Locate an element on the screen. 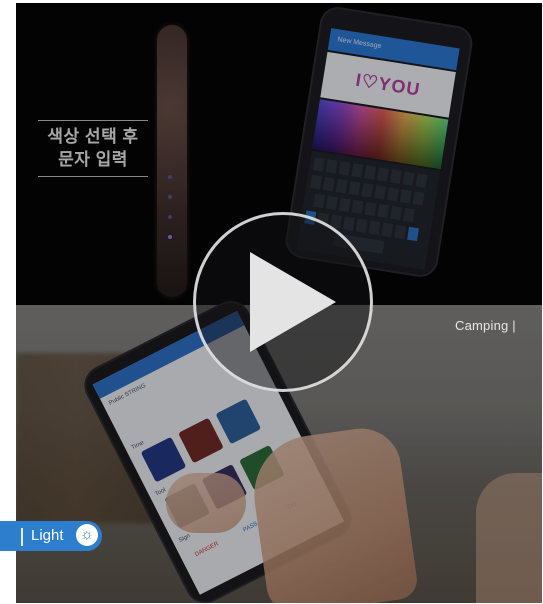 The height and width of the screenshot is (604, 543). sun-icon: ☼ is located at coordinates (87, 535).